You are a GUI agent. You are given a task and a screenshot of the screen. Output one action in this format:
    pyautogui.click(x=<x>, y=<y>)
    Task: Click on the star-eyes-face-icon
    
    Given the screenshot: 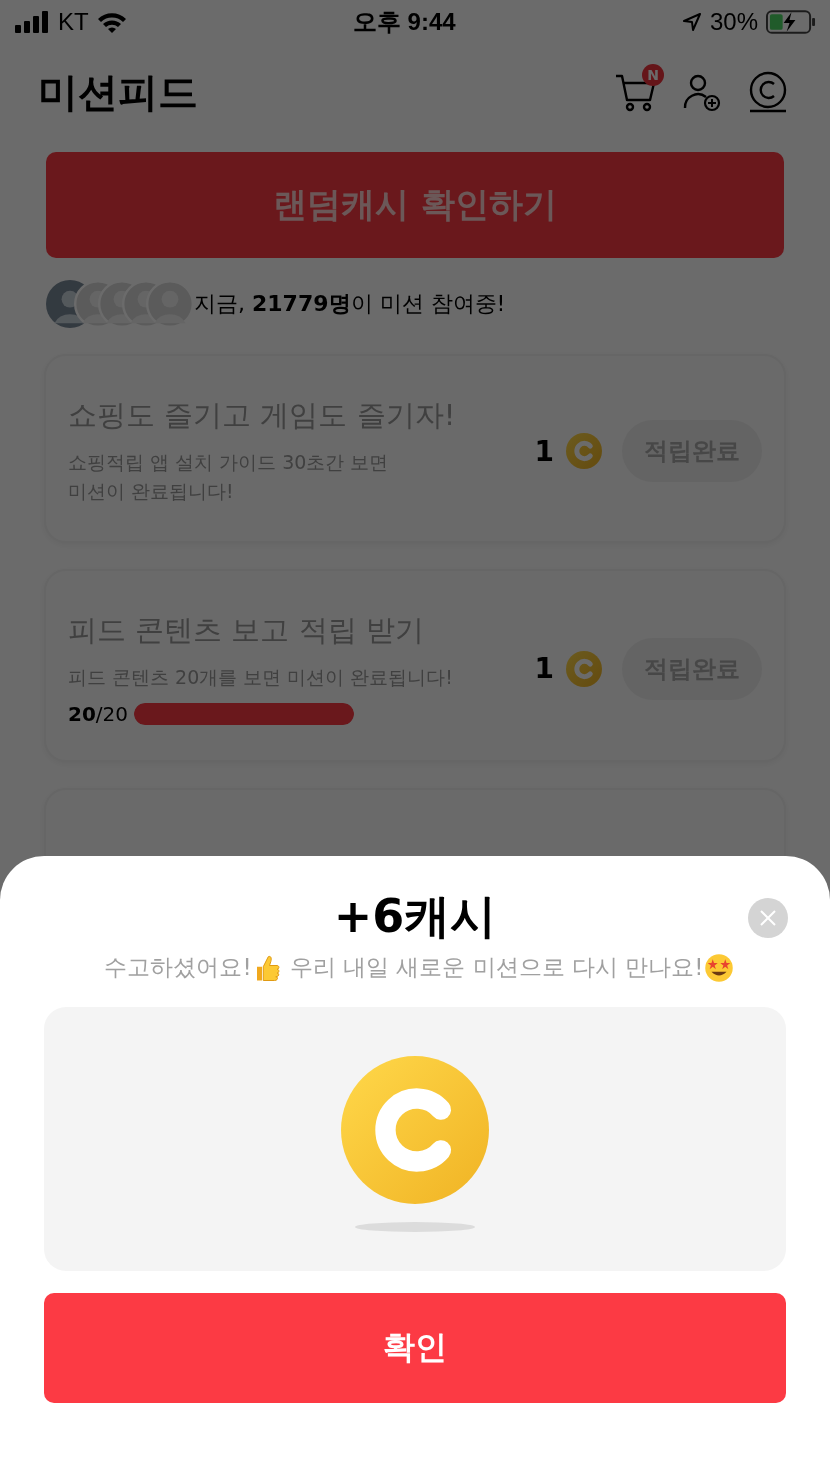 What is the action you would take?
    pyautogui.click(x=718, y=967)
    